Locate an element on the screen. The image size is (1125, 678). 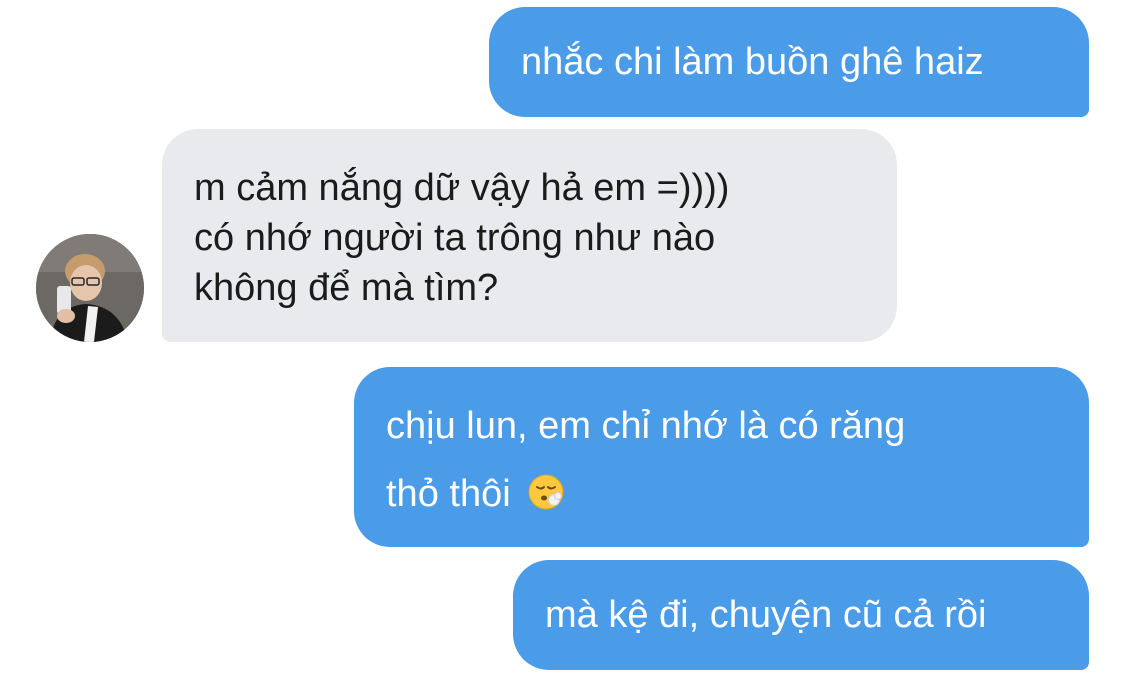
message-text: mà kệ đi, chuyện cũ cả rồi is located at coordinates (766, 615).